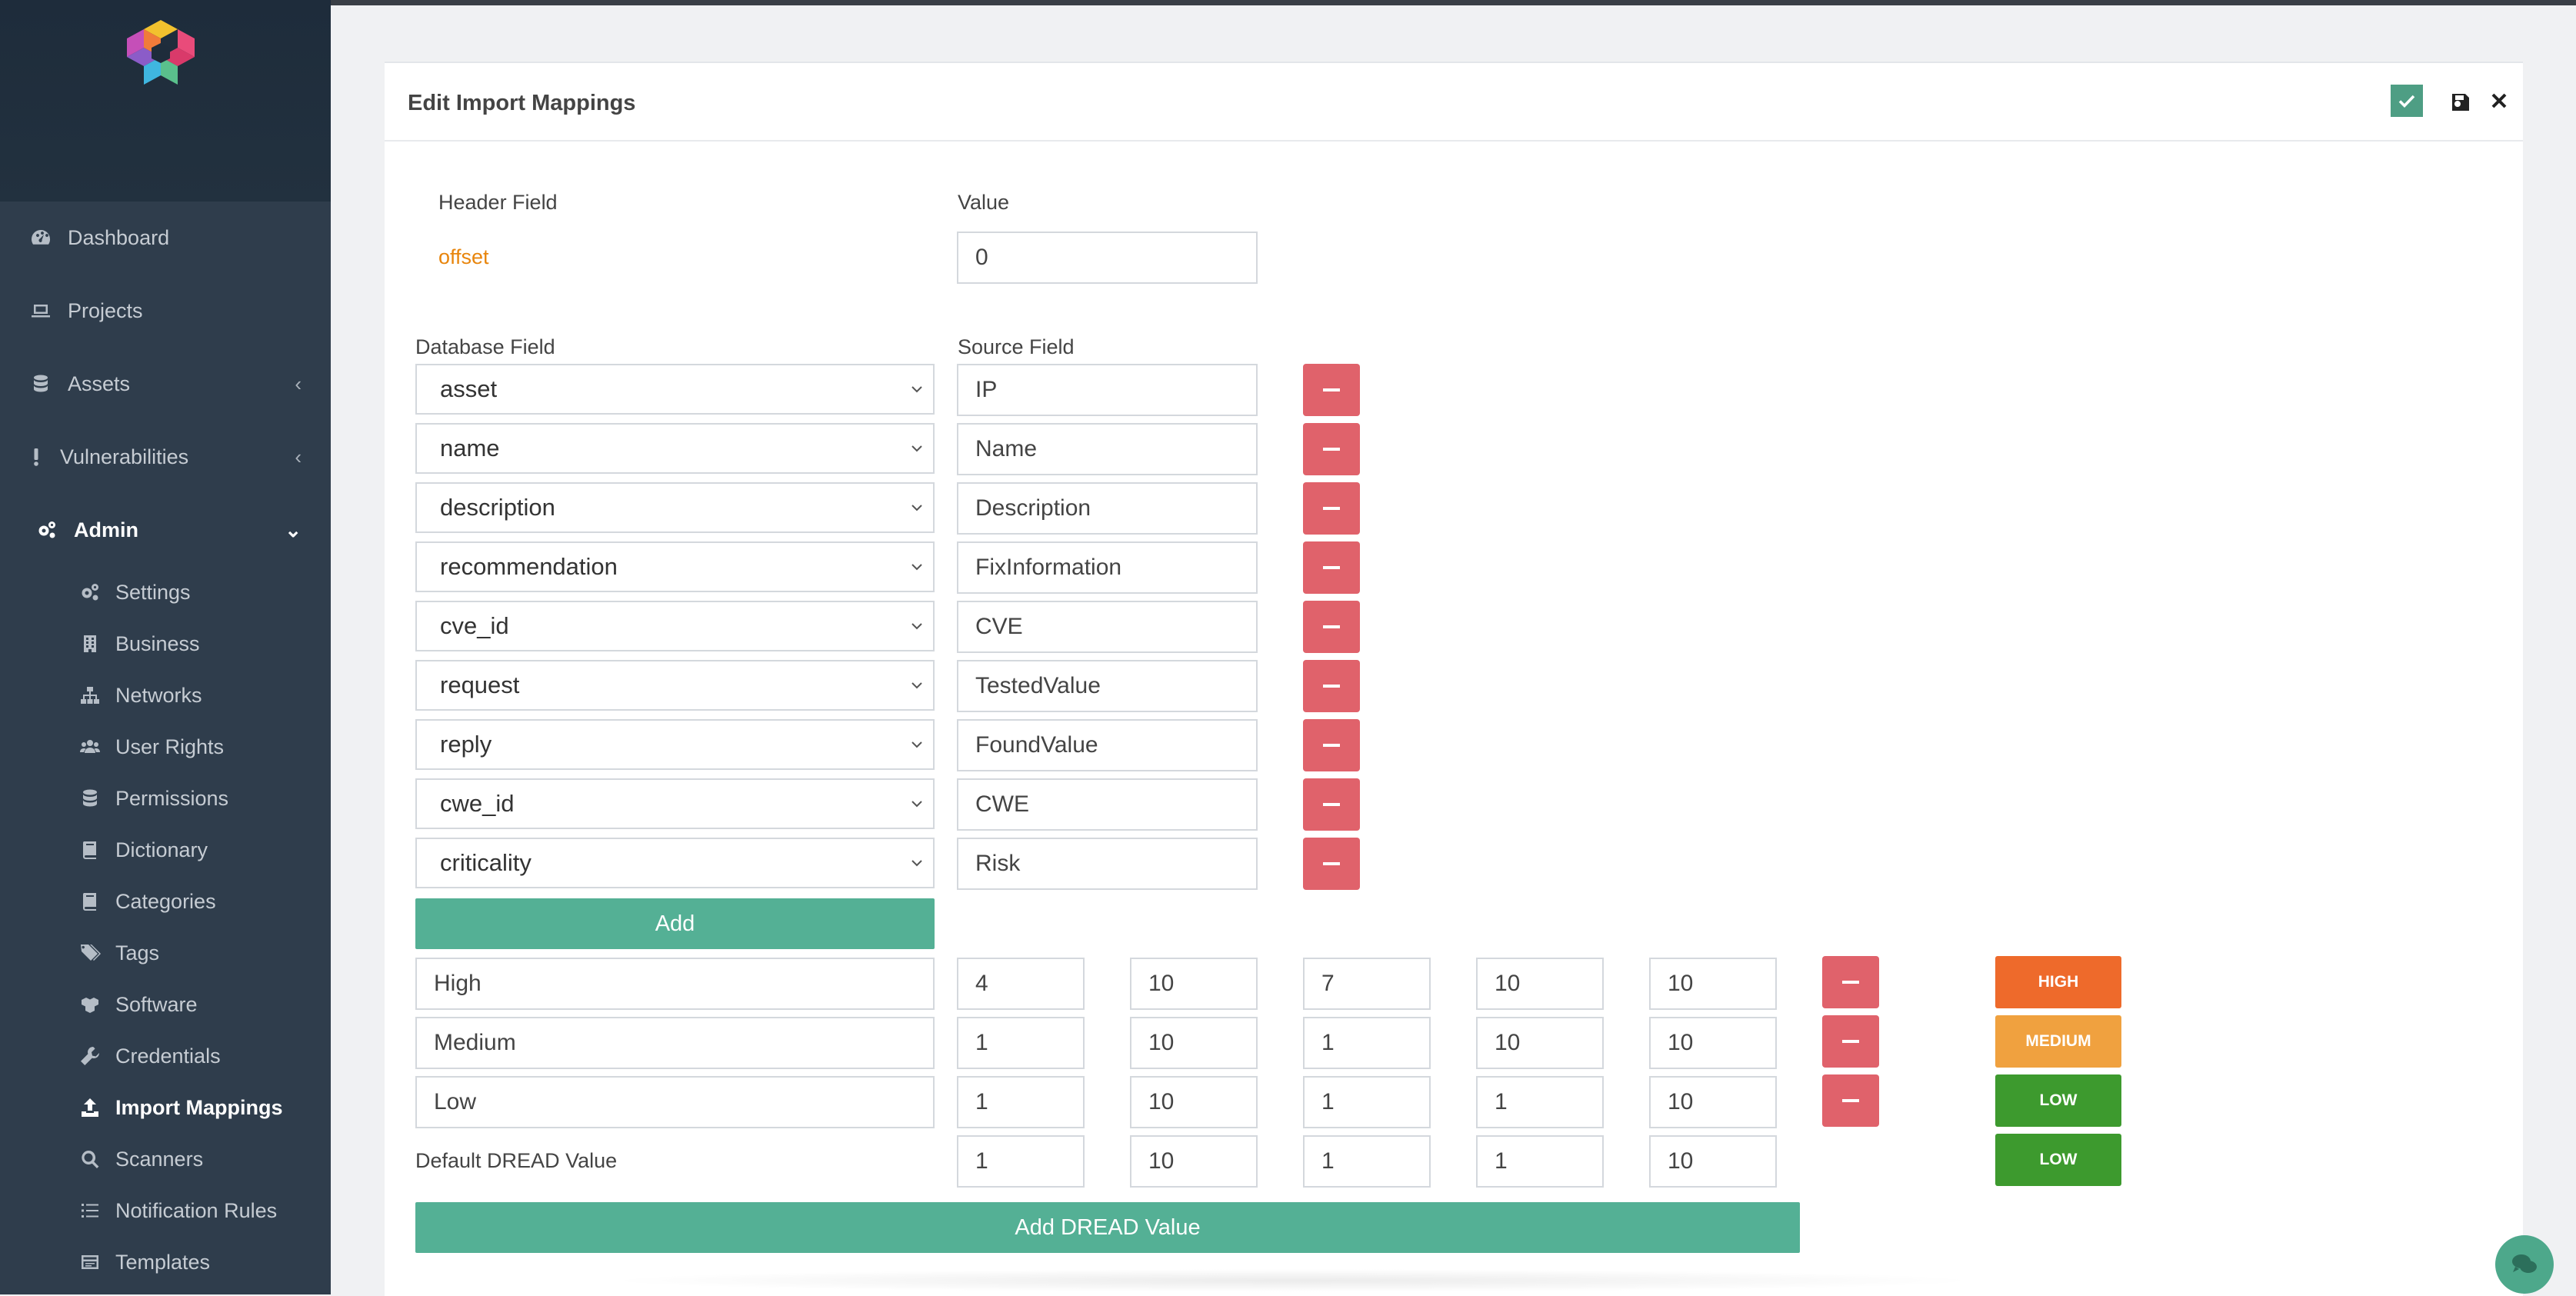 The height and width of the screenshot is (1296, 2576). I want to click on sidebar-item-label: Tags, so click(137, 953).